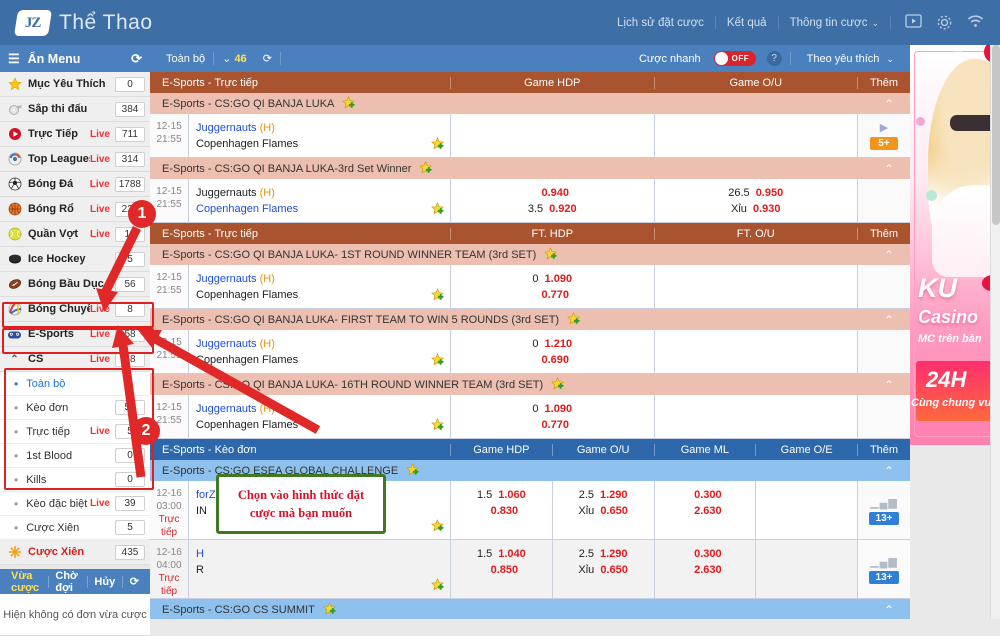 The image size is (1000, 636). What do you see at coordinates (913, 22) in the screenshot?
I see `video-icon` at bounding box center [913, 22].